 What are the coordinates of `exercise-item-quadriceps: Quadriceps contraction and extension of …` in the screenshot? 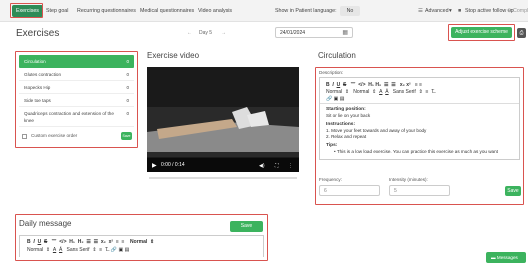 It's located at (76, 117).